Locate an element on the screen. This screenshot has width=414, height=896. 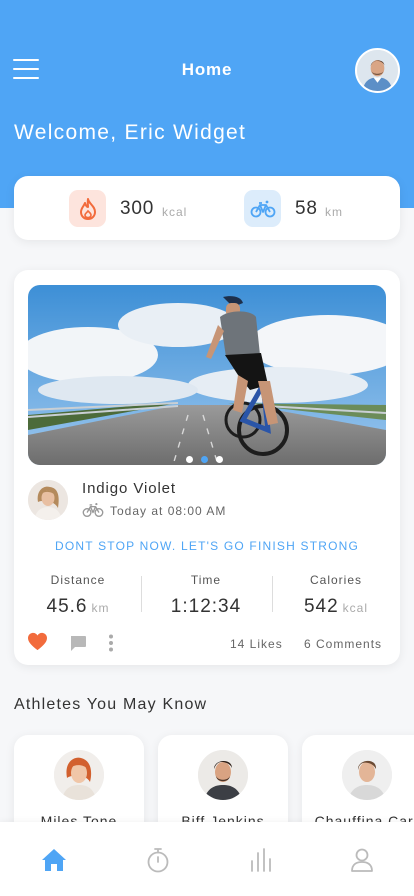
welcome-text: Welcome, Eric Widget is located at coordinates (130, 132).